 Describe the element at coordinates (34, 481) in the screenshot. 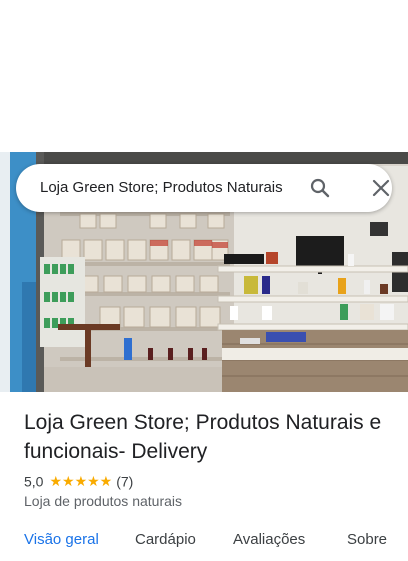

I see `rating-value: 5,0` at that location.